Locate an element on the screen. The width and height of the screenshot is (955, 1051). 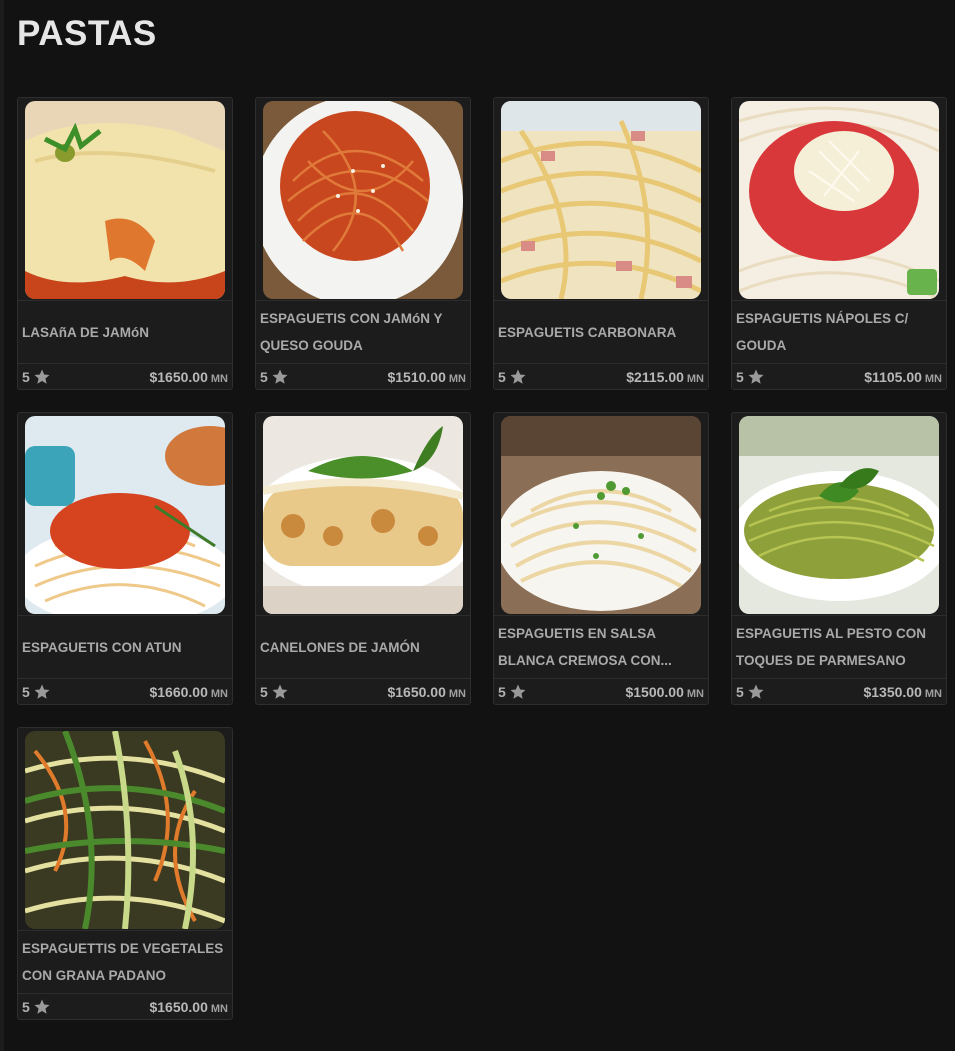
price-value: $1105.00 is located at coordinates (893, 377).